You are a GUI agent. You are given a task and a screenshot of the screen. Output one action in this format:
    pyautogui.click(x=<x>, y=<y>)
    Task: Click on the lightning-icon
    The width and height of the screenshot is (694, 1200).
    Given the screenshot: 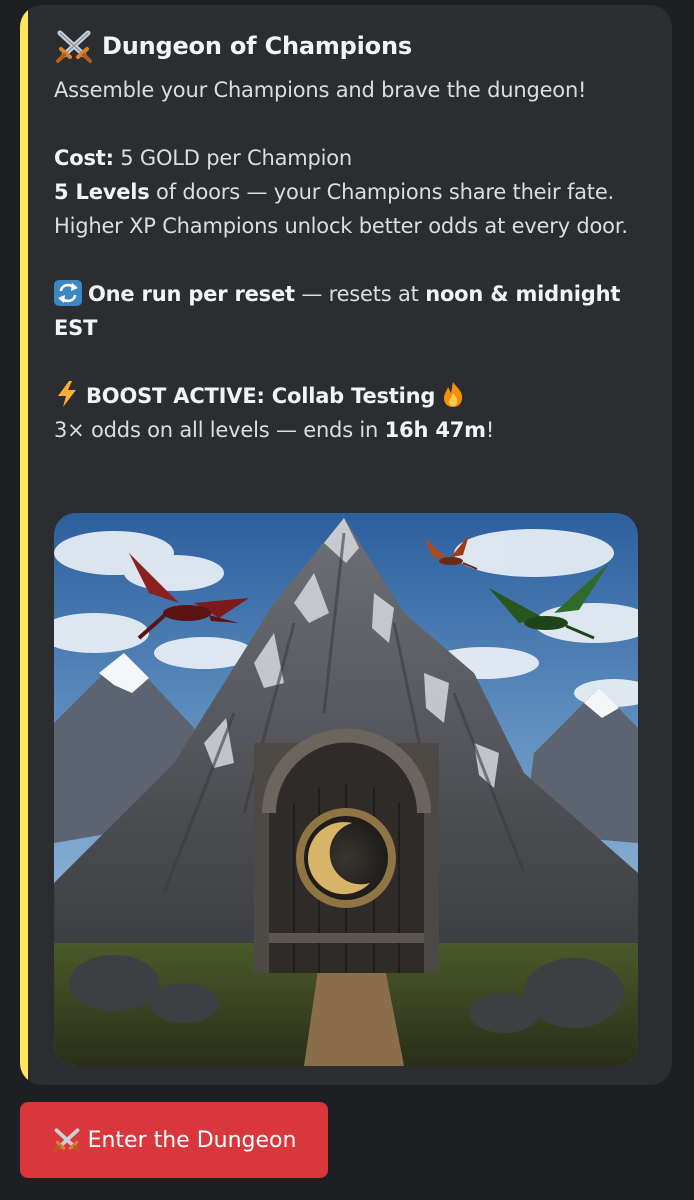 What is the action you would take?
    pyautogui.click(x=67, y=394)
    